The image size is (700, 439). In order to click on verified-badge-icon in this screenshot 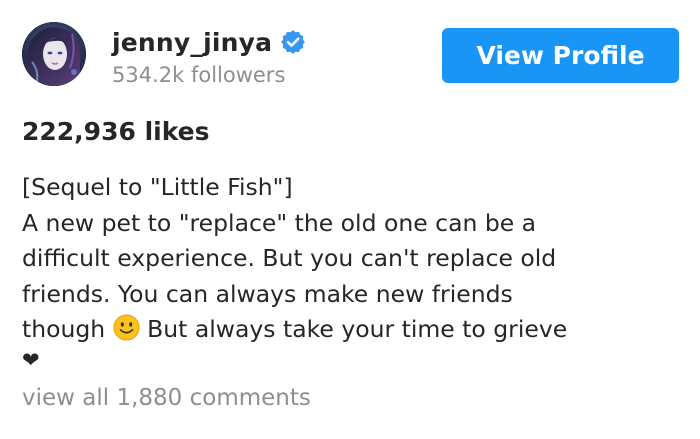, I will do `click(293, 42)`.